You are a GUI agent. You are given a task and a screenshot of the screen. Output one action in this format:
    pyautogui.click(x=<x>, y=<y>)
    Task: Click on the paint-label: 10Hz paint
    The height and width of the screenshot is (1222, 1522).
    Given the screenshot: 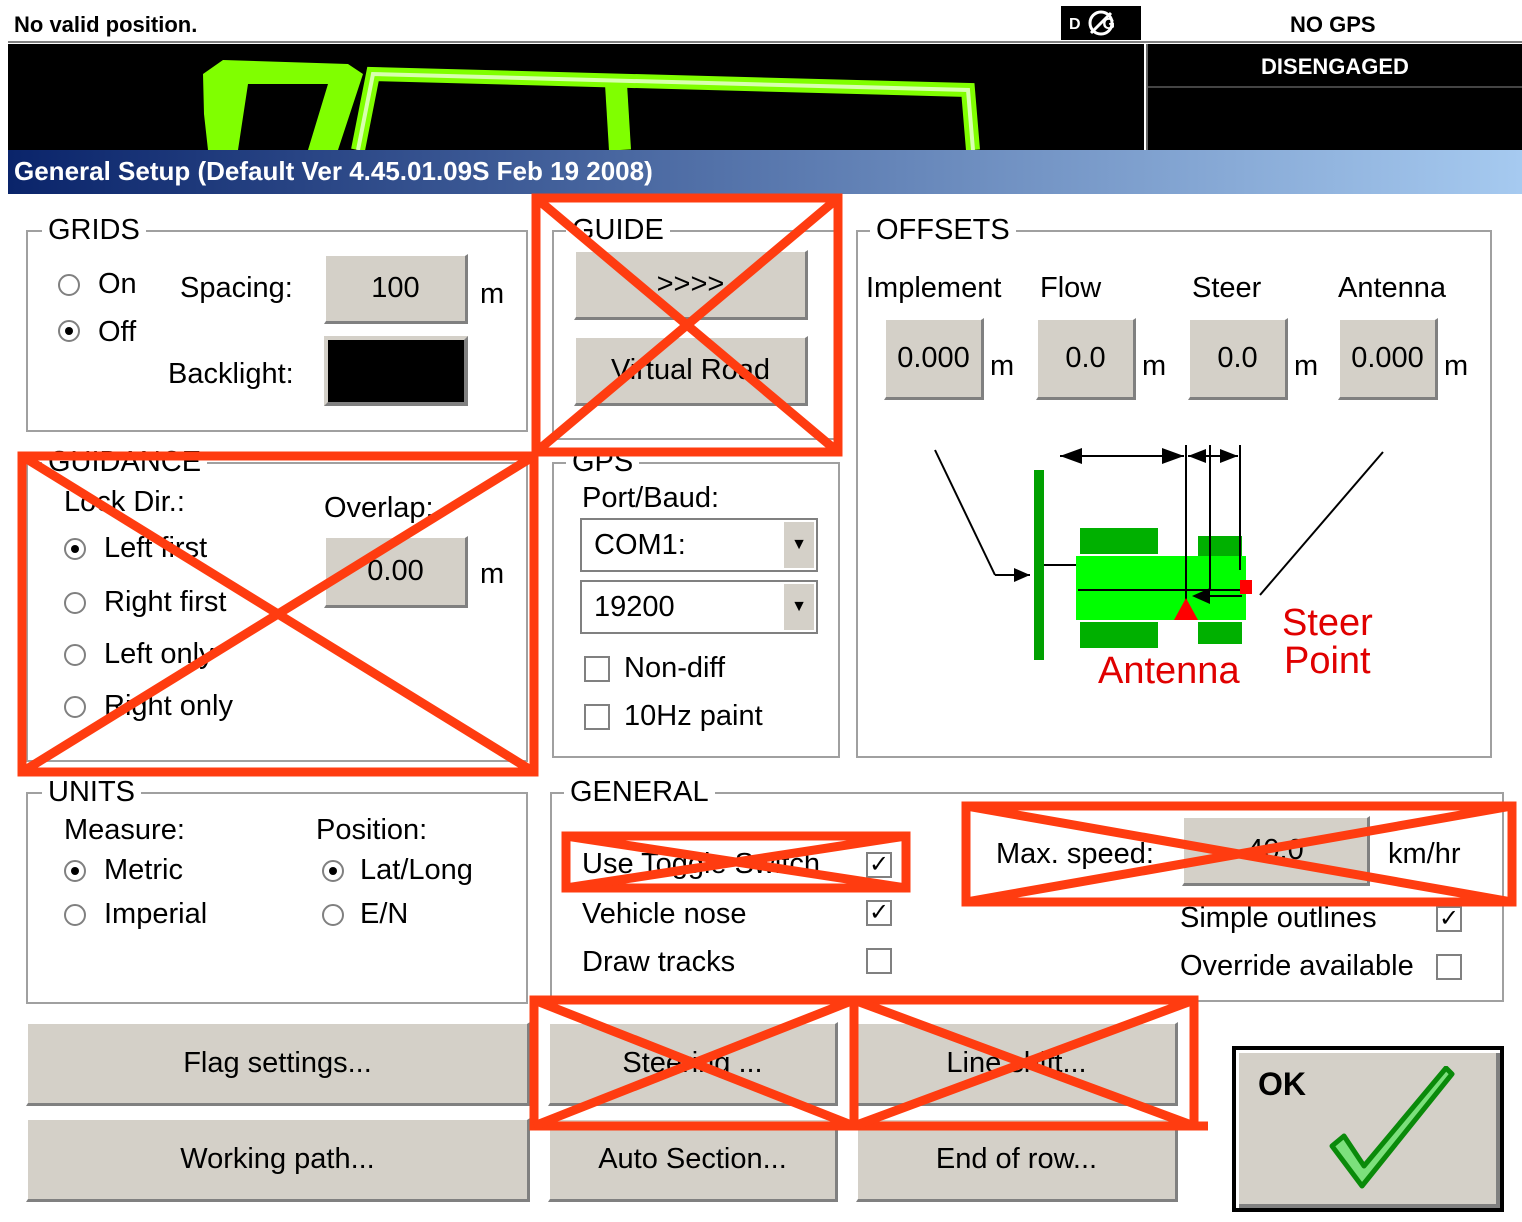 What is the action you would take?
    pyautogui.click(x=693, y=716)
    